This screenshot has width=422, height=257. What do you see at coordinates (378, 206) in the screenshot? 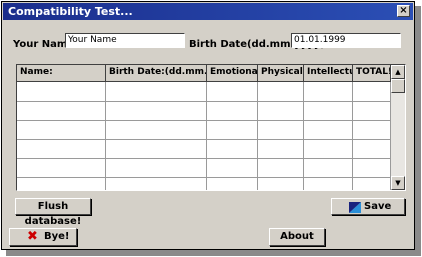
I see `save-label: Save` at bounding box center [378, 206].